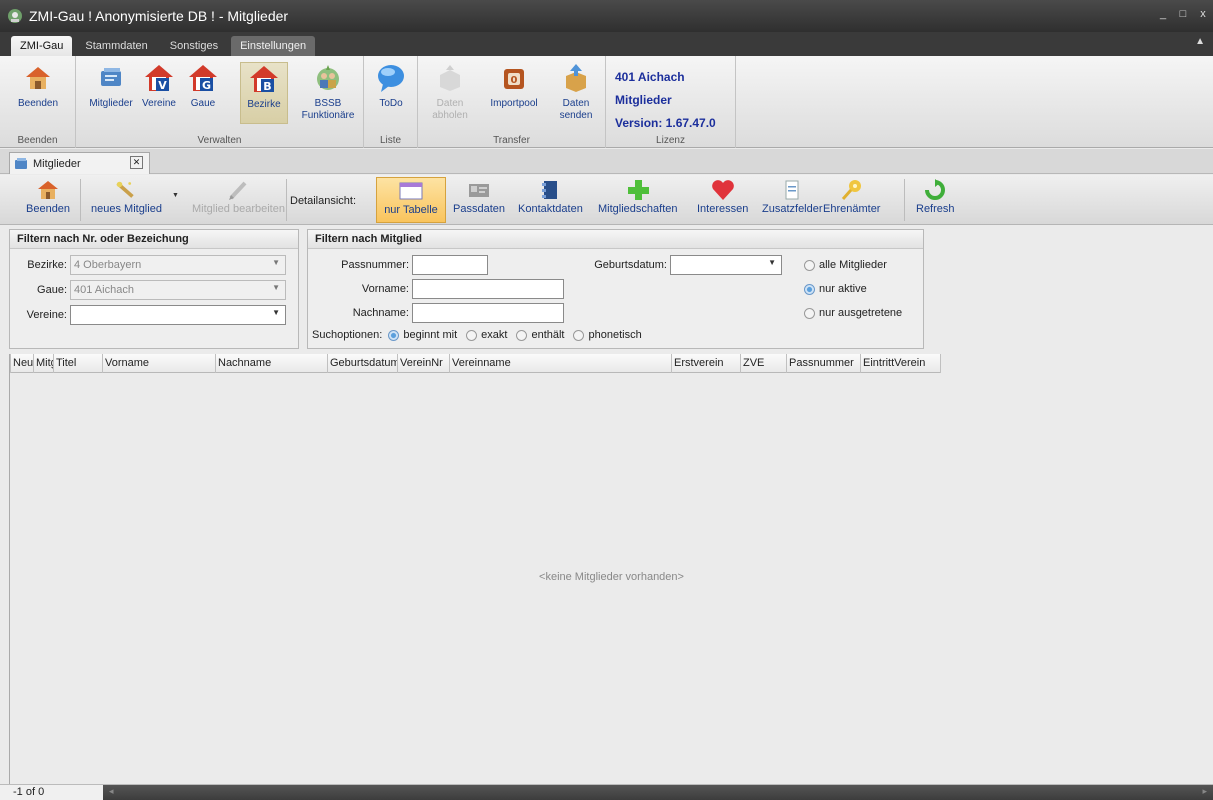  Describe the element at coordinates (328, 115) in the screenshot. I see `ribbon-bssb-label-2: Funktionäre` at that location.